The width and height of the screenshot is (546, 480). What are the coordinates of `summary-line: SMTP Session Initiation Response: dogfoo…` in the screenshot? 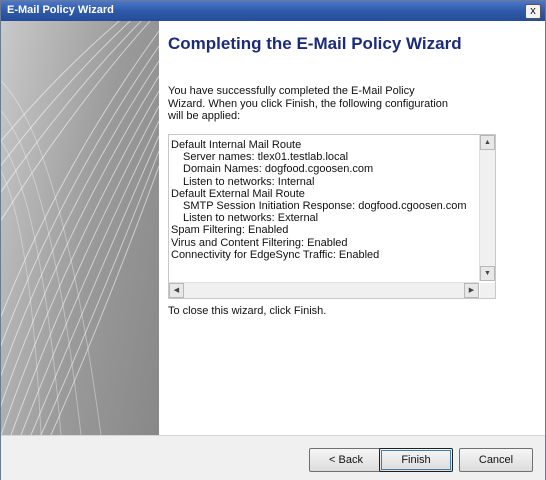 It's located at (325, 205).